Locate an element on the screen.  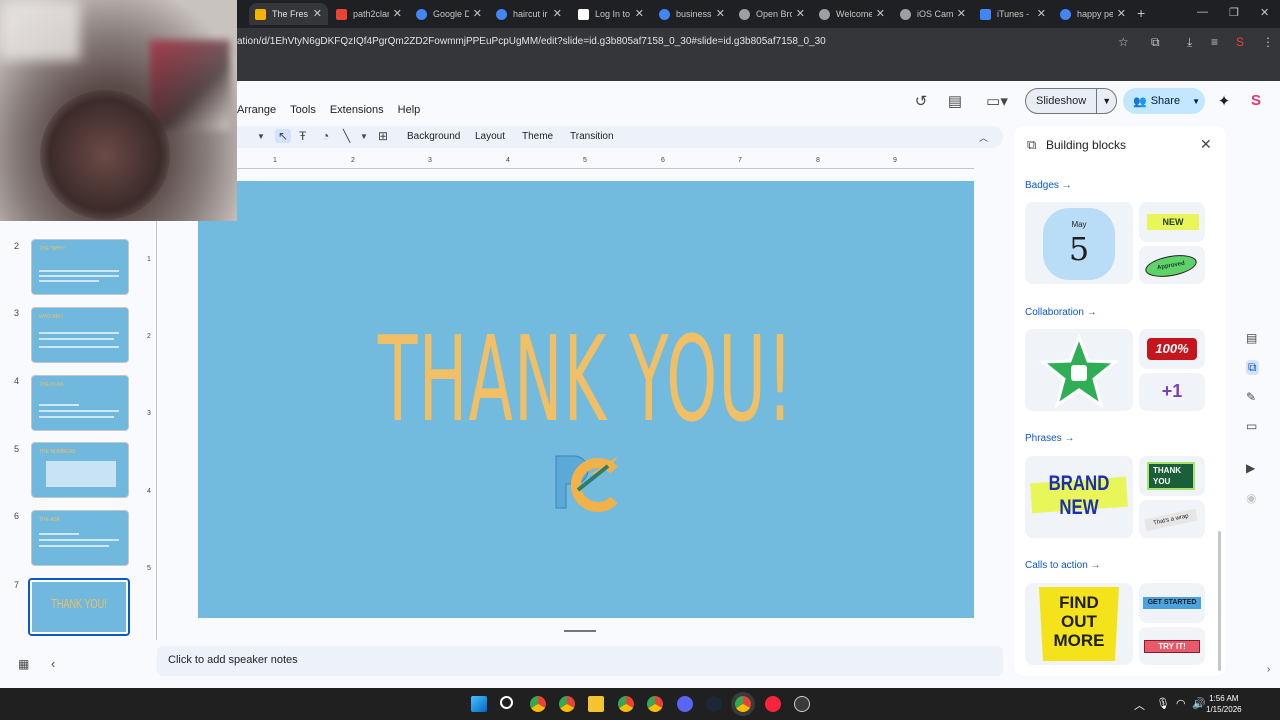
gemini-icon: ✦ is located at coordinates (1224, 101).